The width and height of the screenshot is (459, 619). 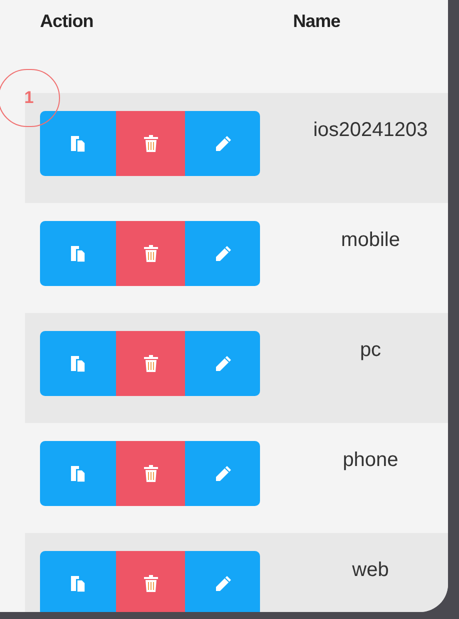 What do you see at coordinates (370, 460) in the screenshot?
I see `table-cell-text: phone` at bounding box center [370, 460].